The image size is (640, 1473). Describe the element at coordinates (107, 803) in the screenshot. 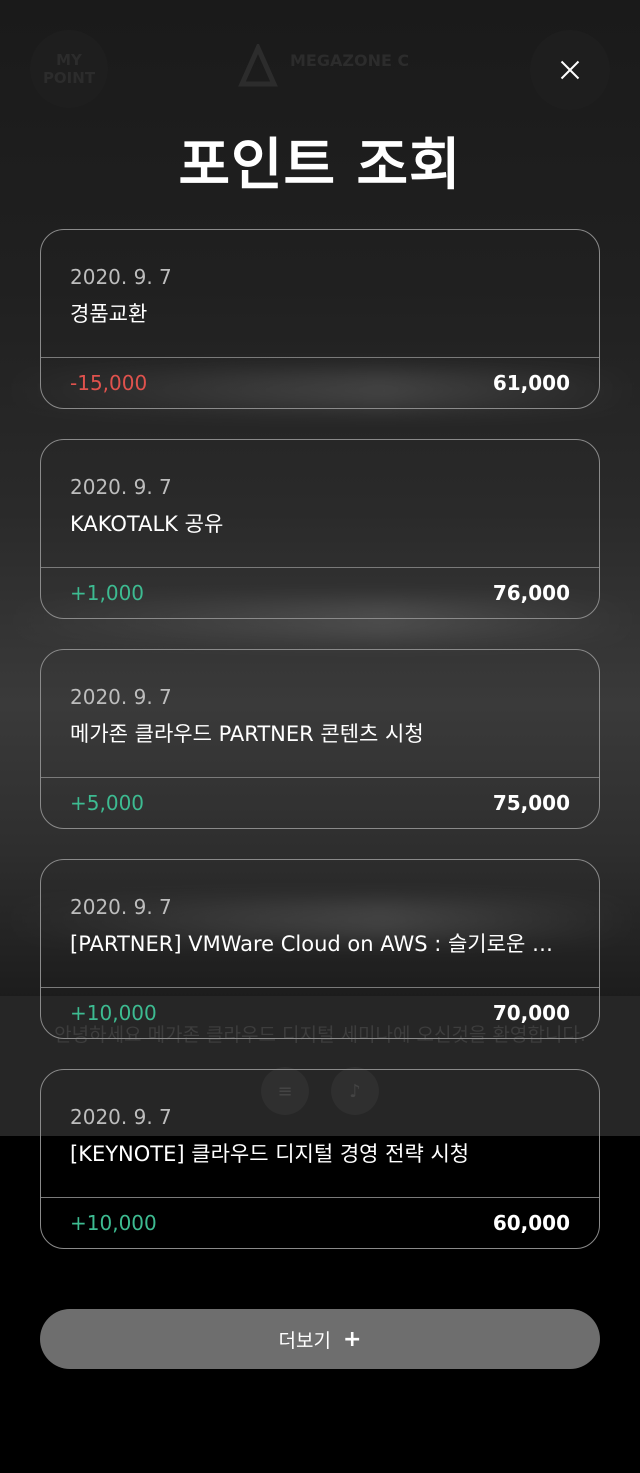

I see `point-change: +5,000` at that location.